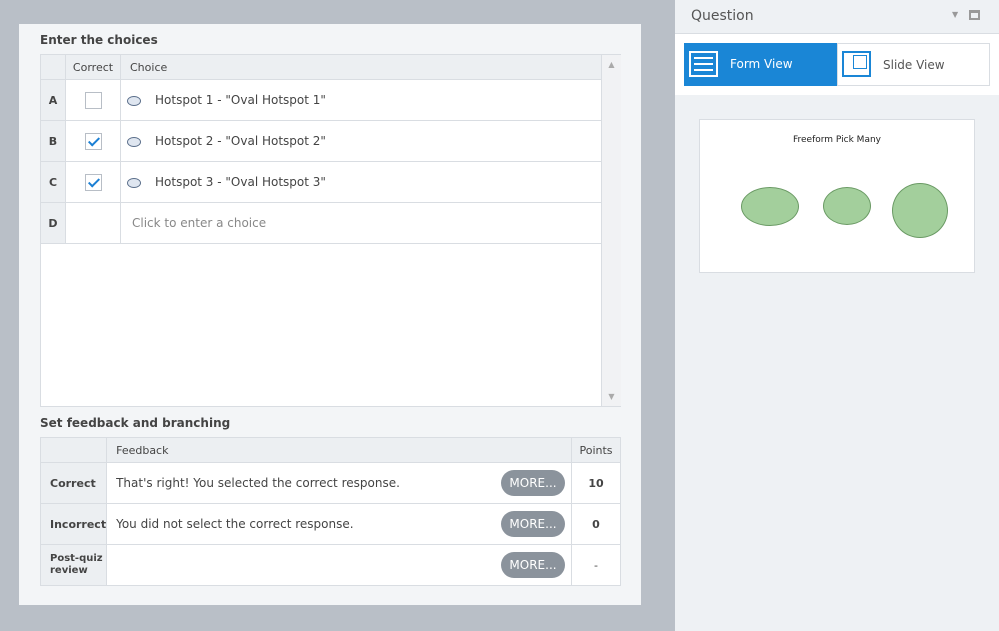 This screenshot has width=999, height=631. What do you see at coordinates (611, 396) in the screenshot?
I see `scroll-down-icon: ▼` at bounding box center [611, 396].